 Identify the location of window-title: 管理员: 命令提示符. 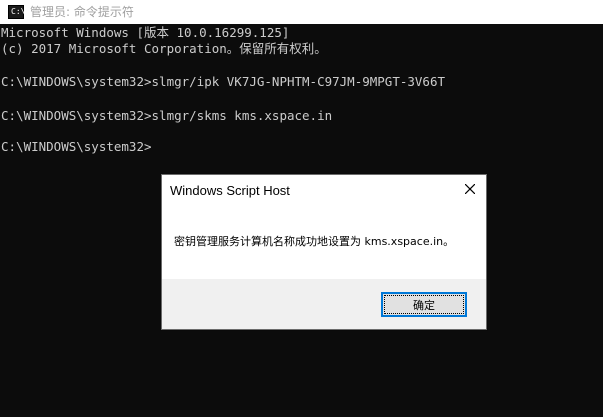
(82, 12).